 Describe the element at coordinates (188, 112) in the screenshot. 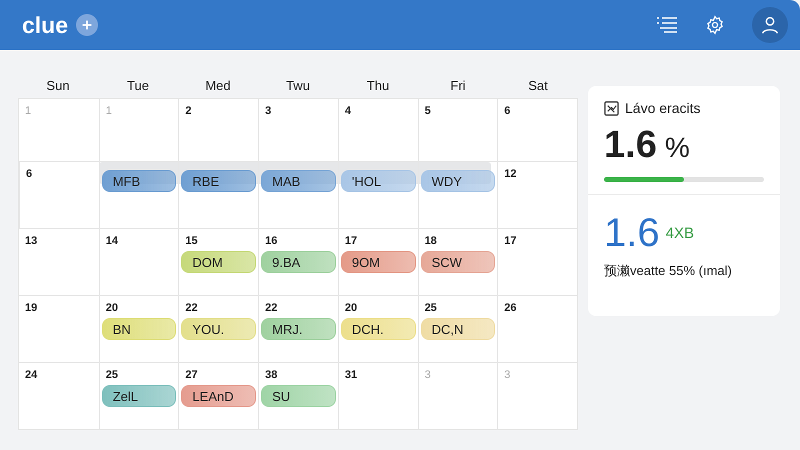

I see `day-number: 2` at that location.